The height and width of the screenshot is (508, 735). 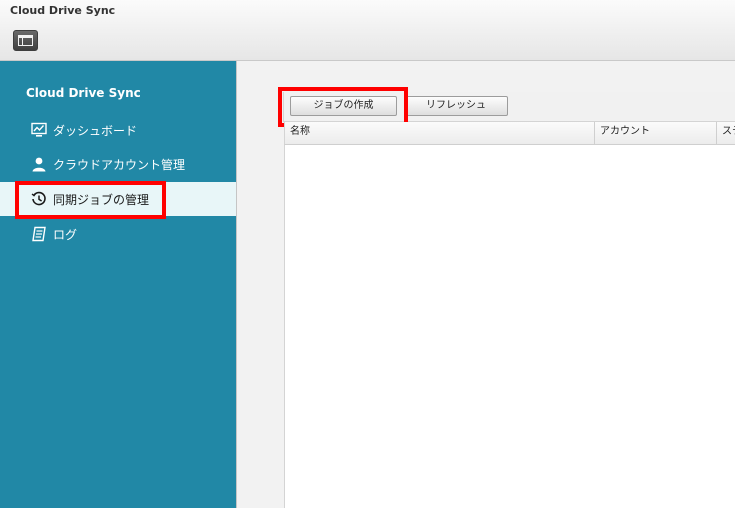 I want to click on sidebar-item-label: クラウドアカウント管理, so click(x=119, y=165).